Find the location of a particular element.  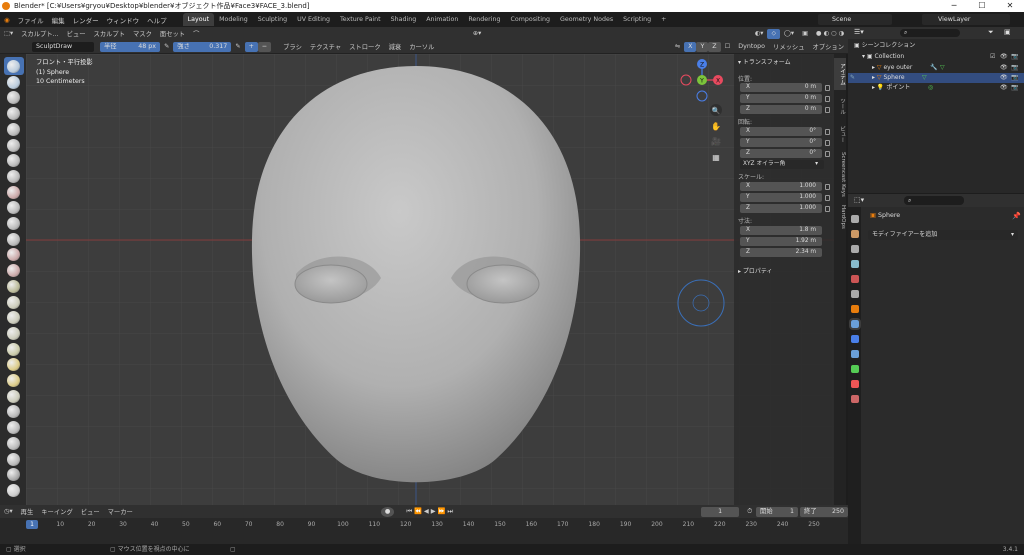

render-tab-icon is located at coordinates (855, 234).